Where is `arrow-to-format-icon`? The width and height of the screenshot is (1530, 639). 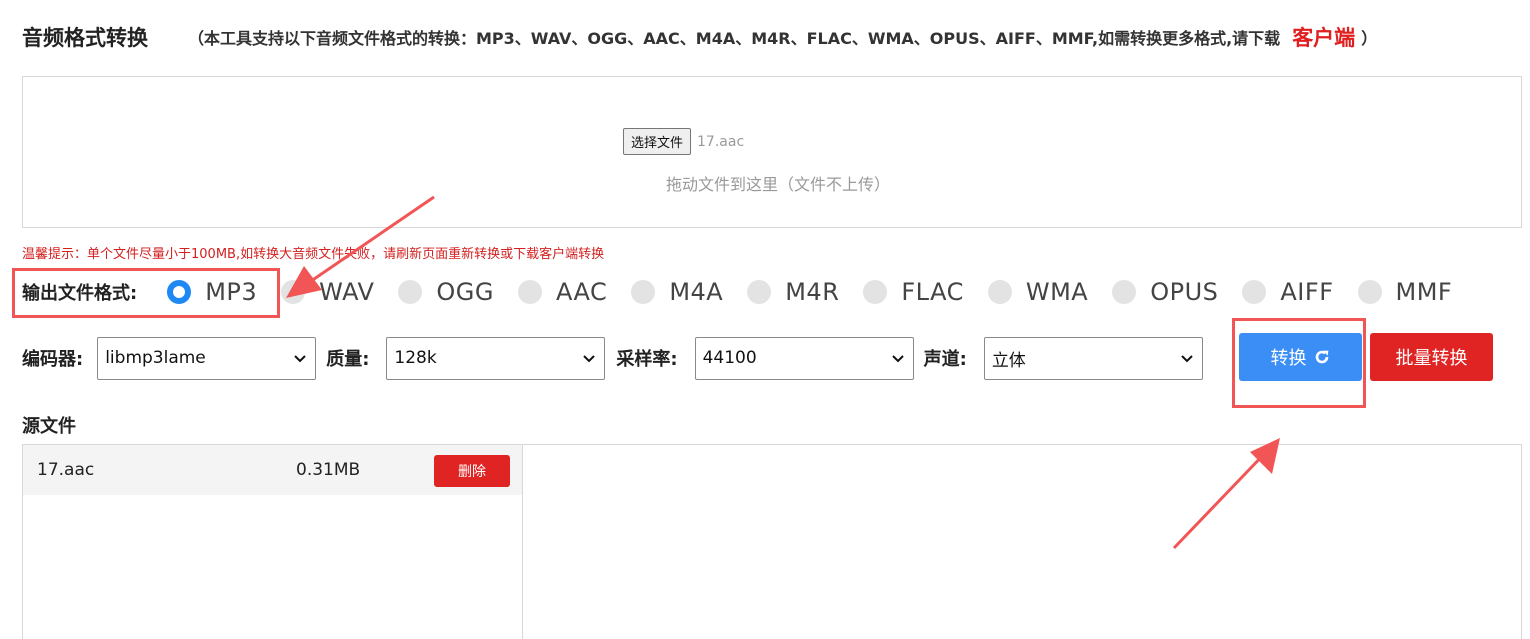 arrow-to-format-icon is located at coordinates (360, 246).